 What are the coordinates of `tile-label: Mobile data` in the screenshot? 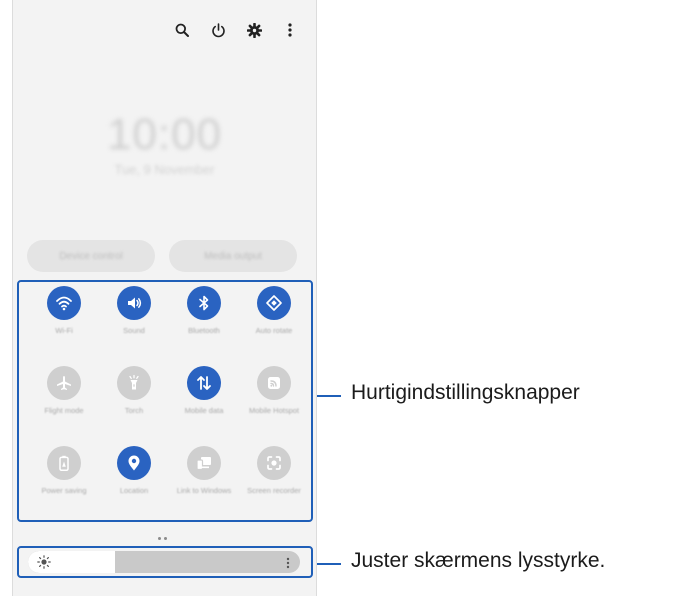 It's located at (204, 410).